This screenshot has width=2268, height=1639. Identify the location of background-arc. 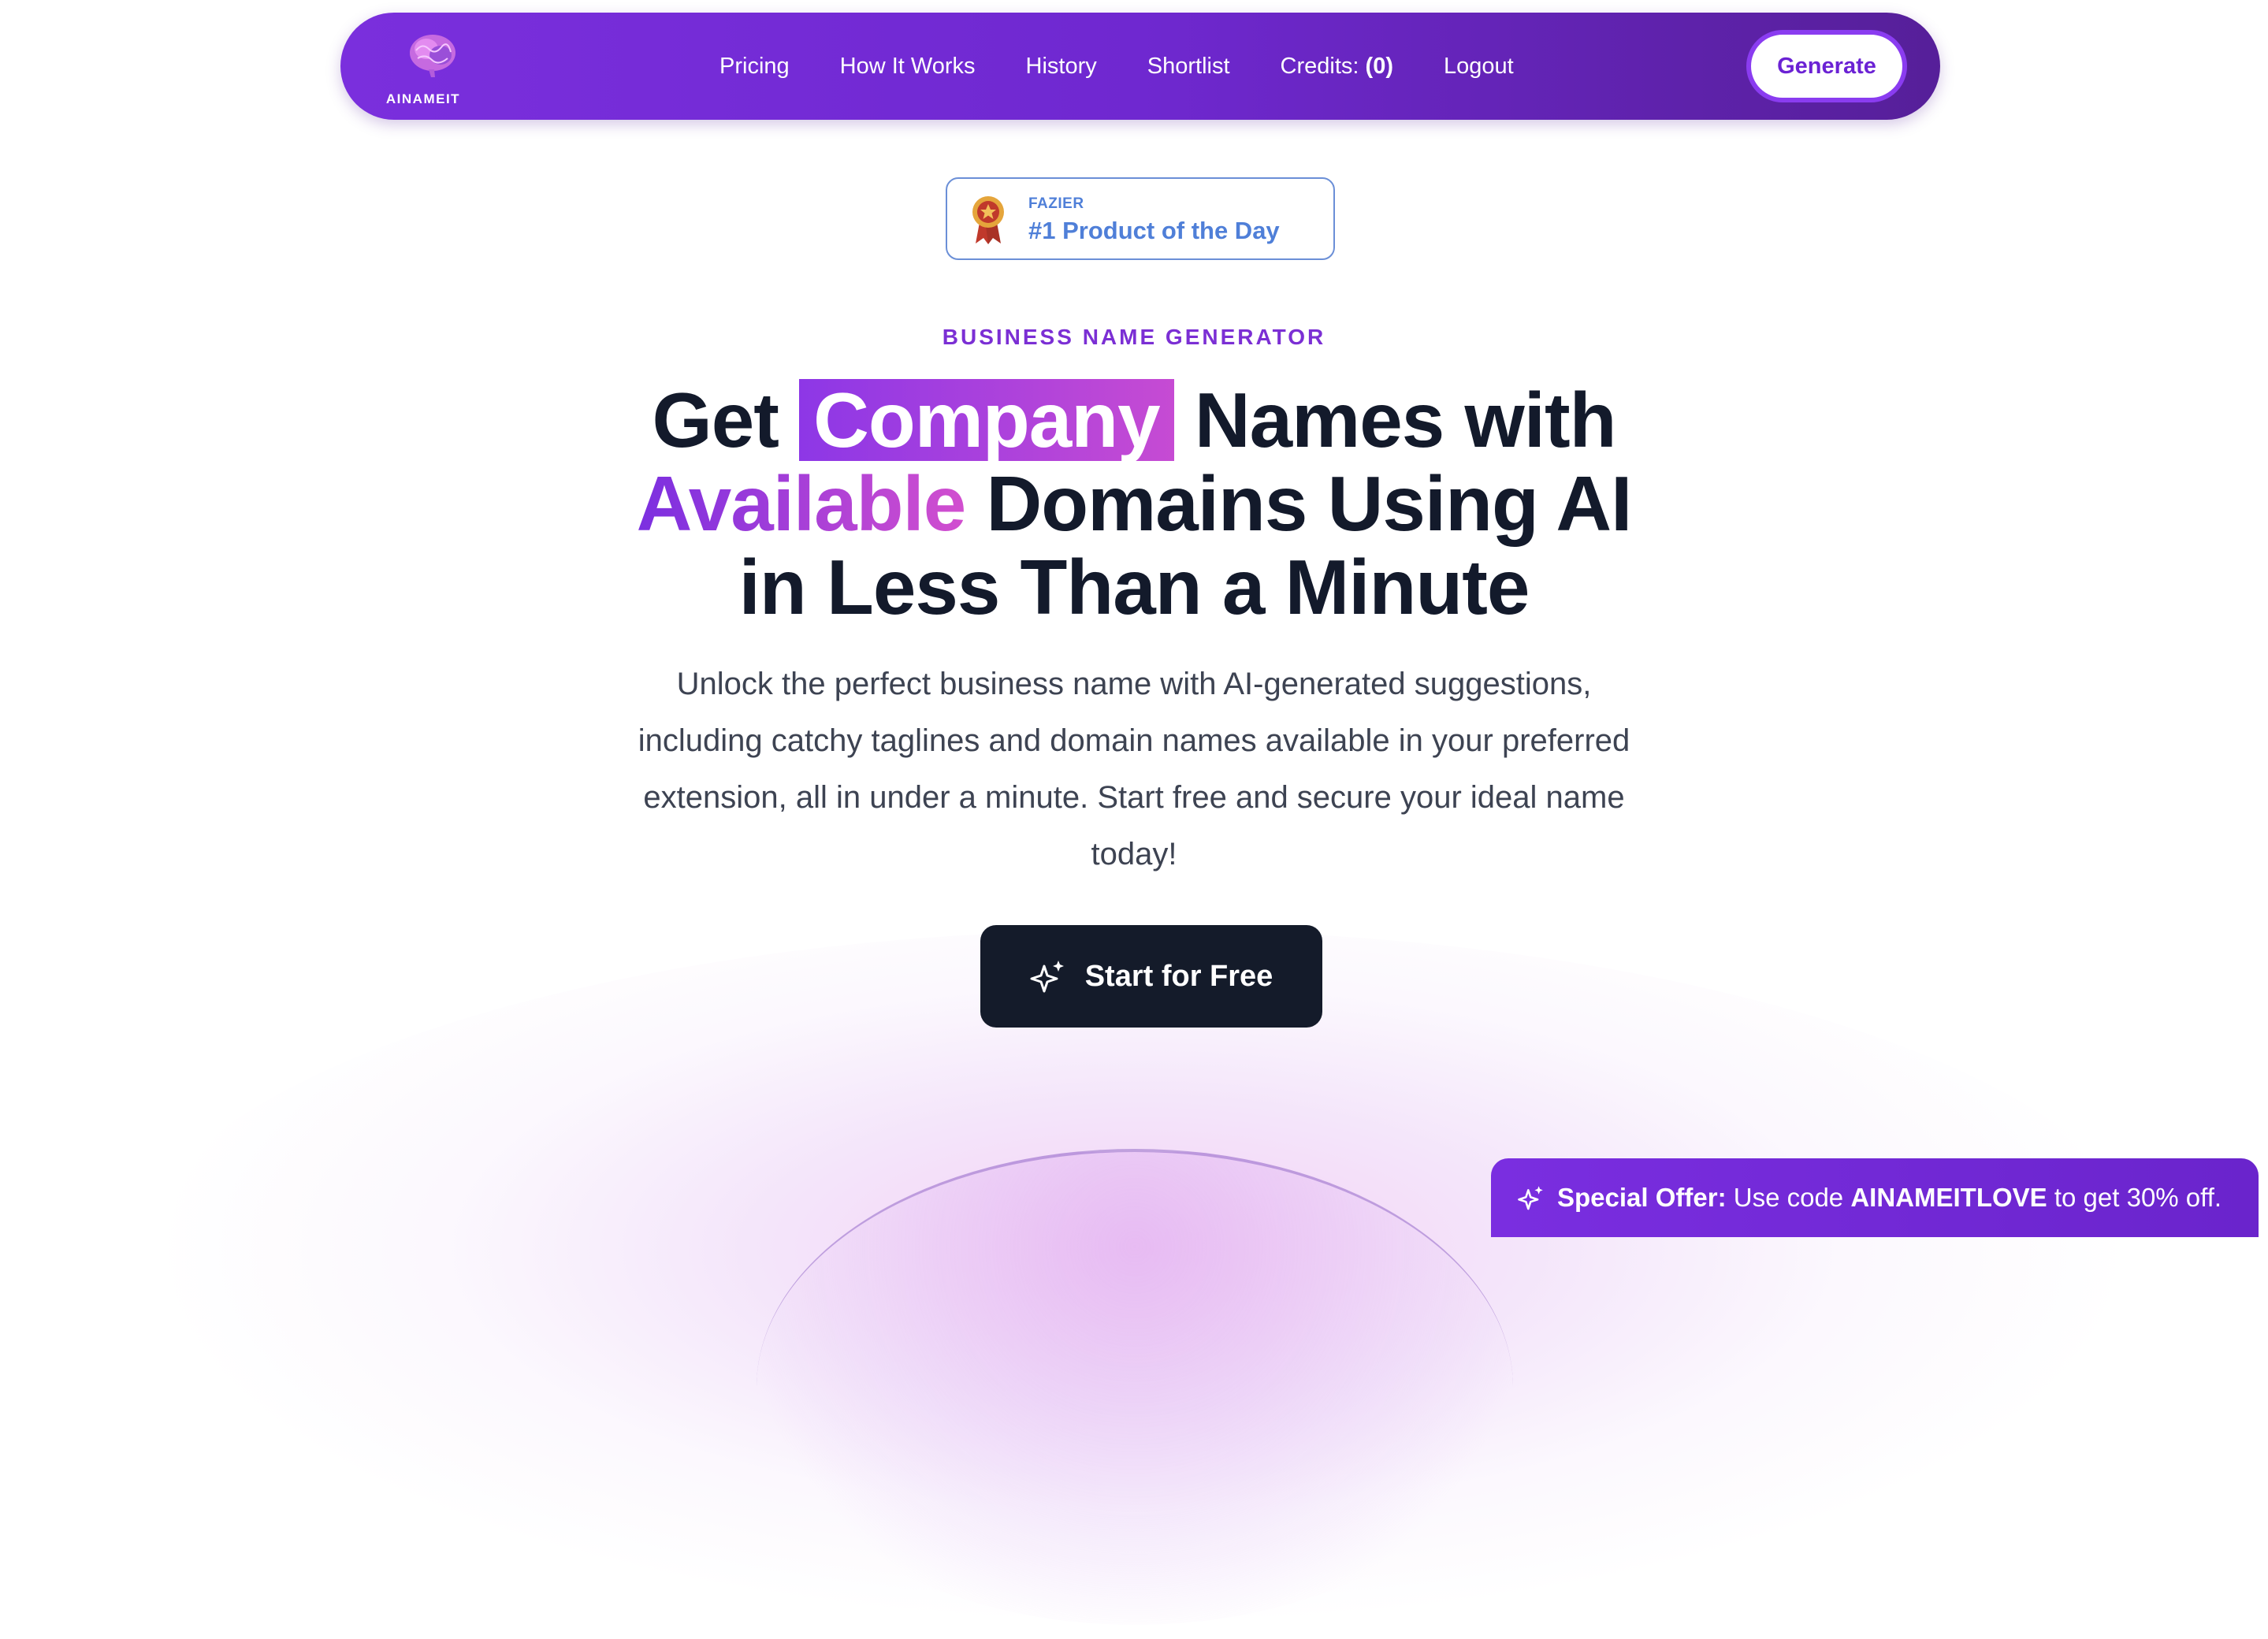
(1135, 1387).